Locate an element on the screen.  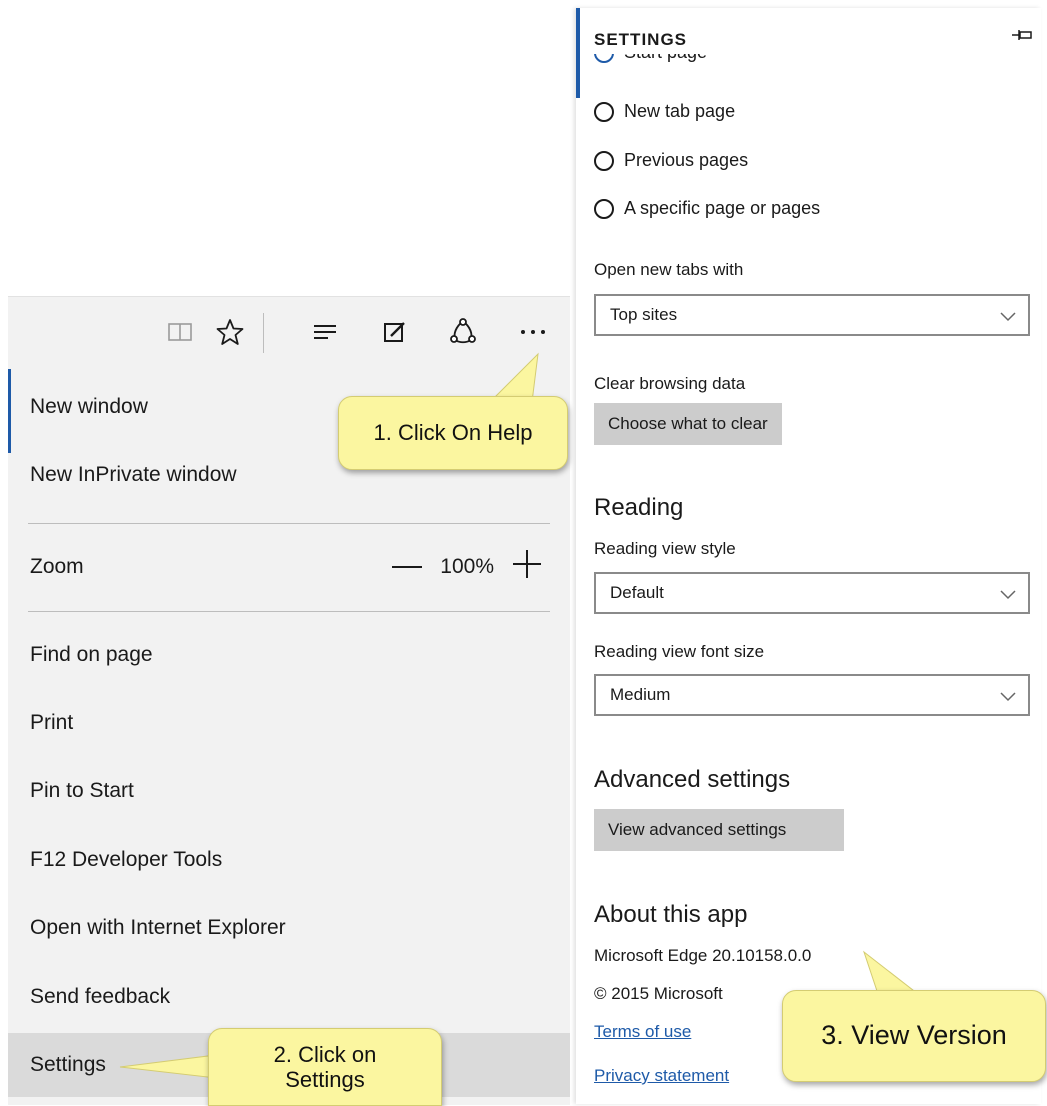
menu-item-print: Print is located at coordinates (289, 723).